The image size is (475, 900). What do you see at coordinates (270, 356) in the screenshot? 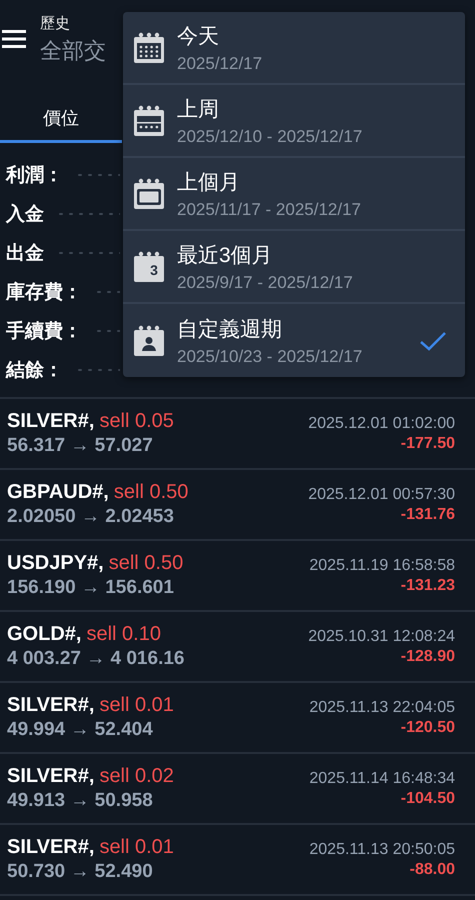
I see `period-range: 2025/10/23 - 2025/12/17` at bounding box center [270, 356].